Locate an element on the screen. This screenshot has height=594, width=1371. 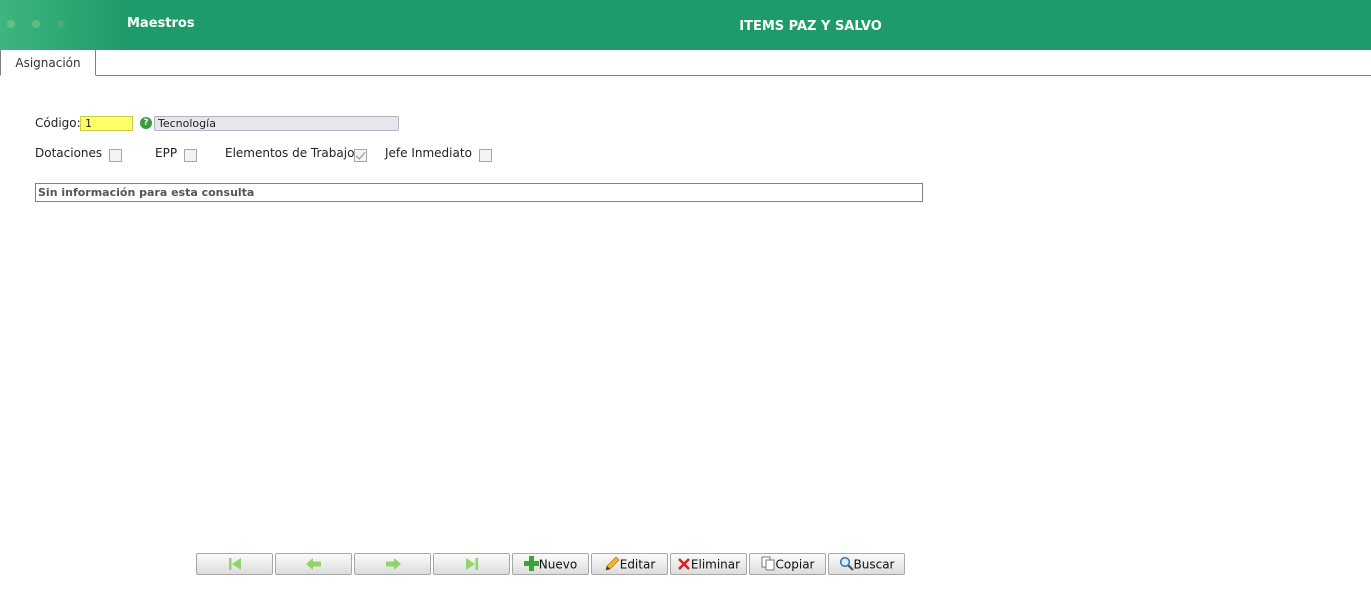
tab-bar: Asignación is located at coordinates (685, 63).